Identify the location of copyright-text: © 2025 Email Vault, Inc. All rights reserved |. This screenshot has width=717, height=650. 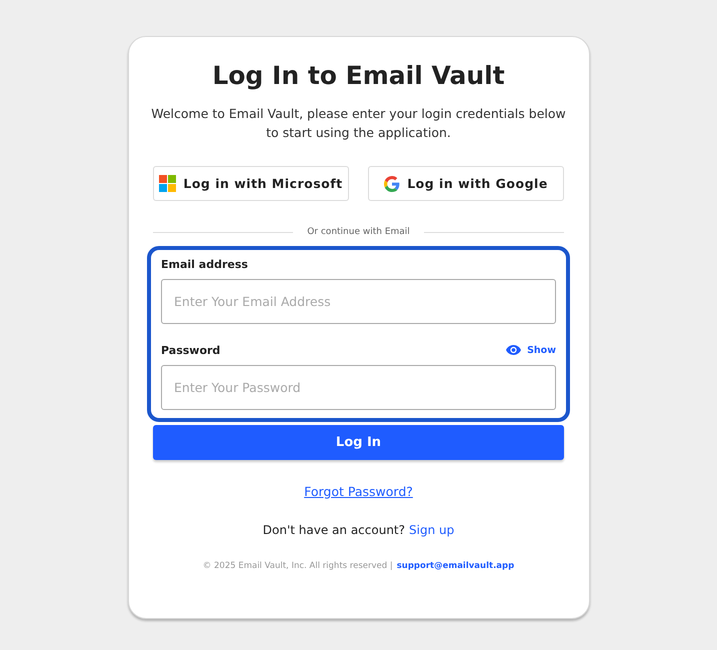
(297, 566).